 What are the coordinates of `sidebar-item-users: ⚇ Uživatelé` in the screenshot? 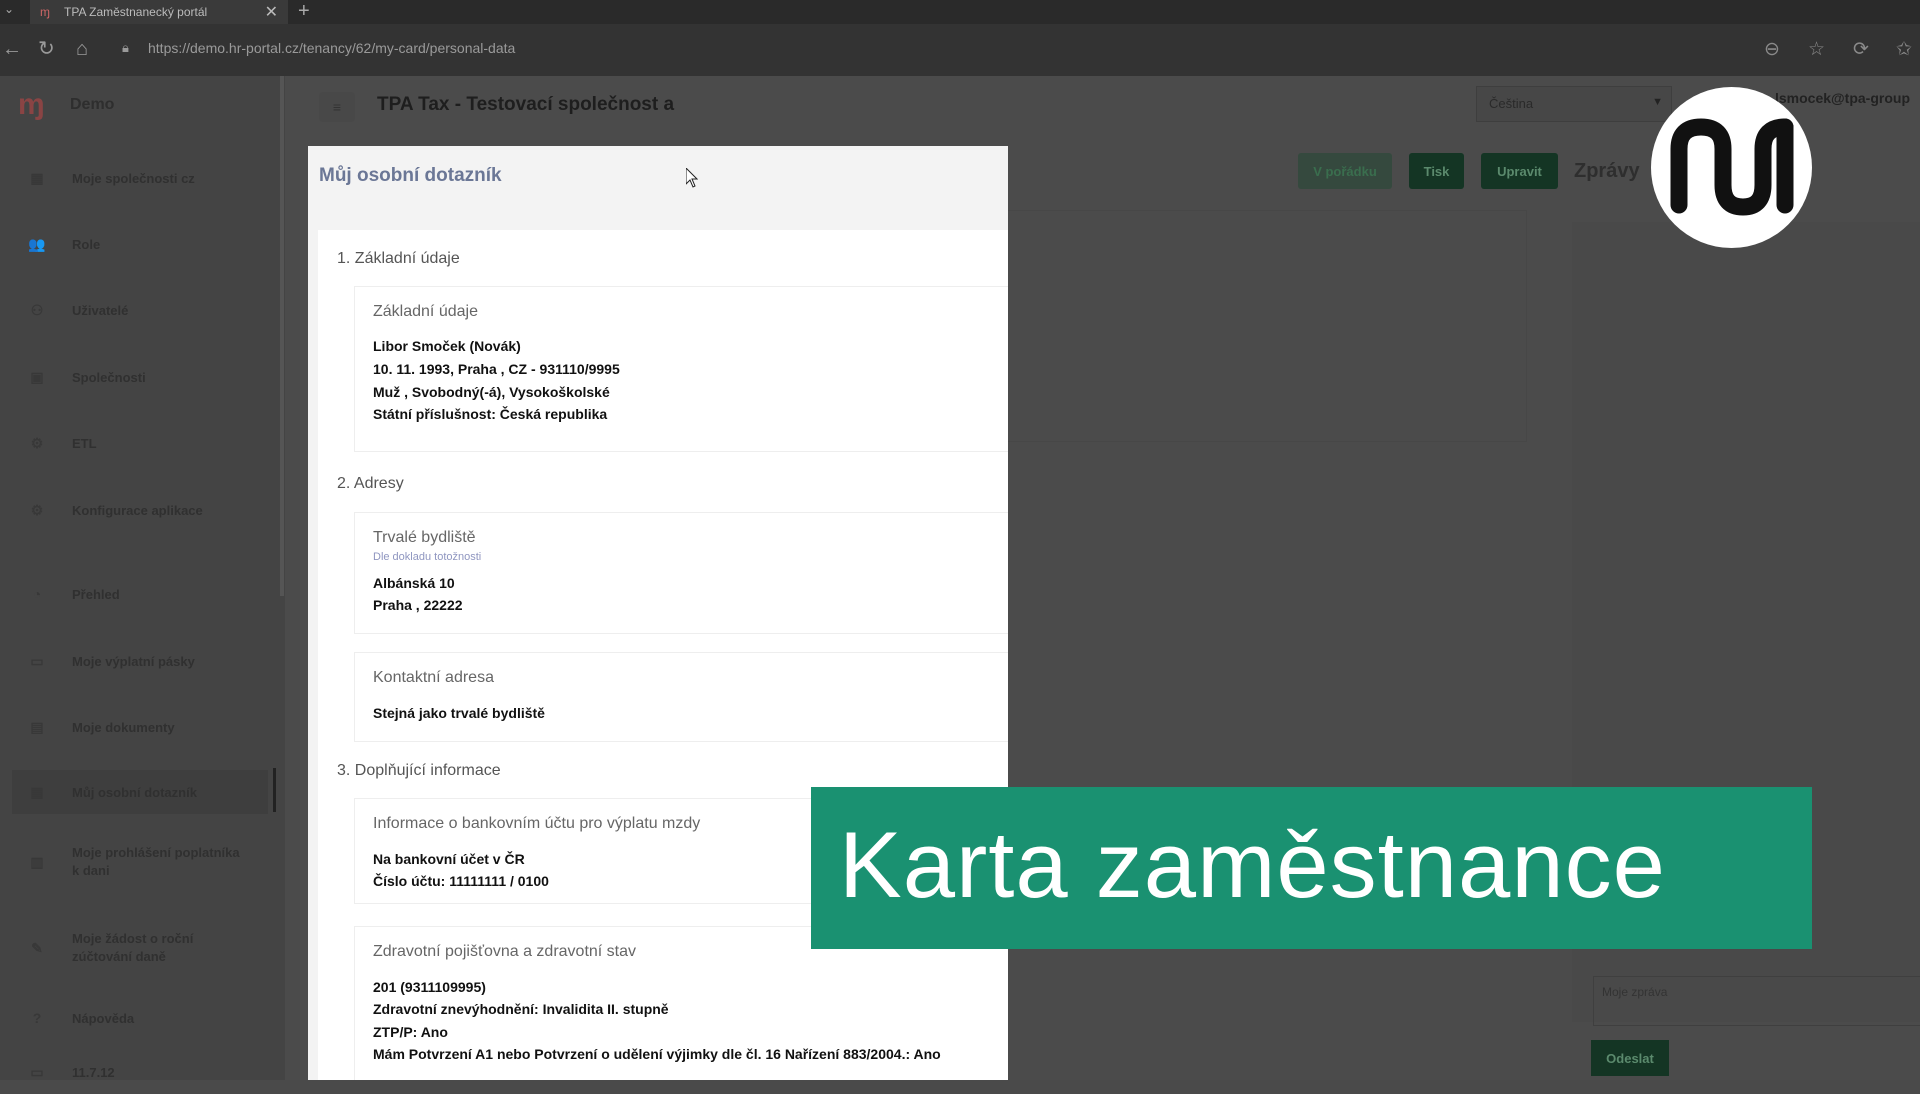 It's located at (135, 310).